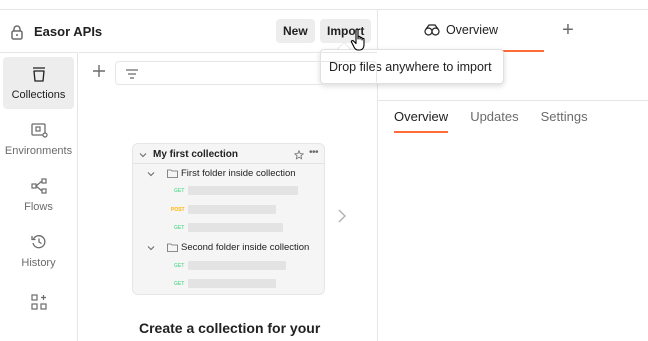 The image size is (648, 341). Describe the element at coordinates (245, 247) in the screenshot. I see `preview-folder-name: Second folder inside collection` at that location.